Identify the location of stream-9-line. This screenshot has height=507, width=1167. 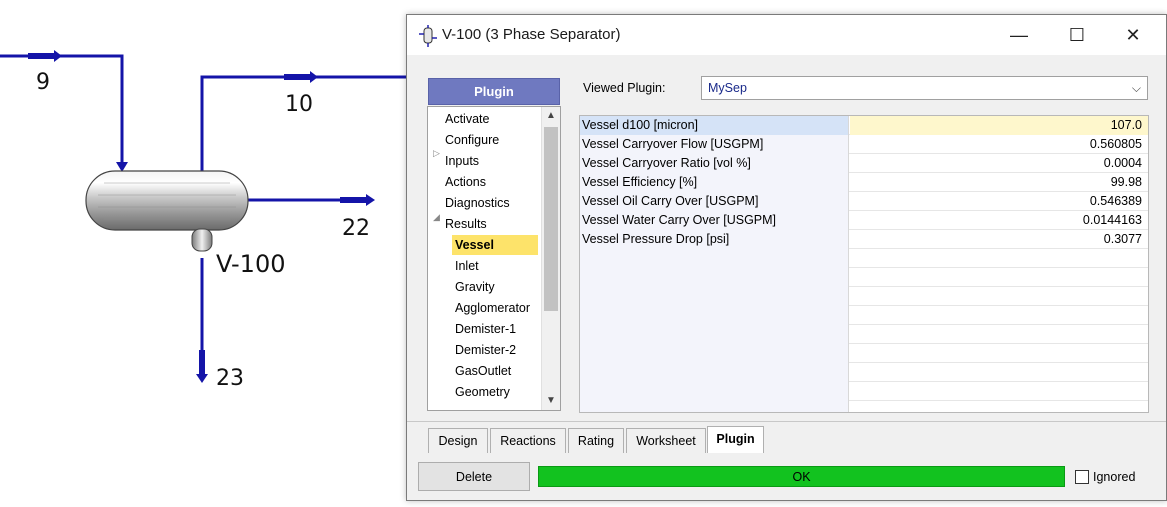
(62, 110).